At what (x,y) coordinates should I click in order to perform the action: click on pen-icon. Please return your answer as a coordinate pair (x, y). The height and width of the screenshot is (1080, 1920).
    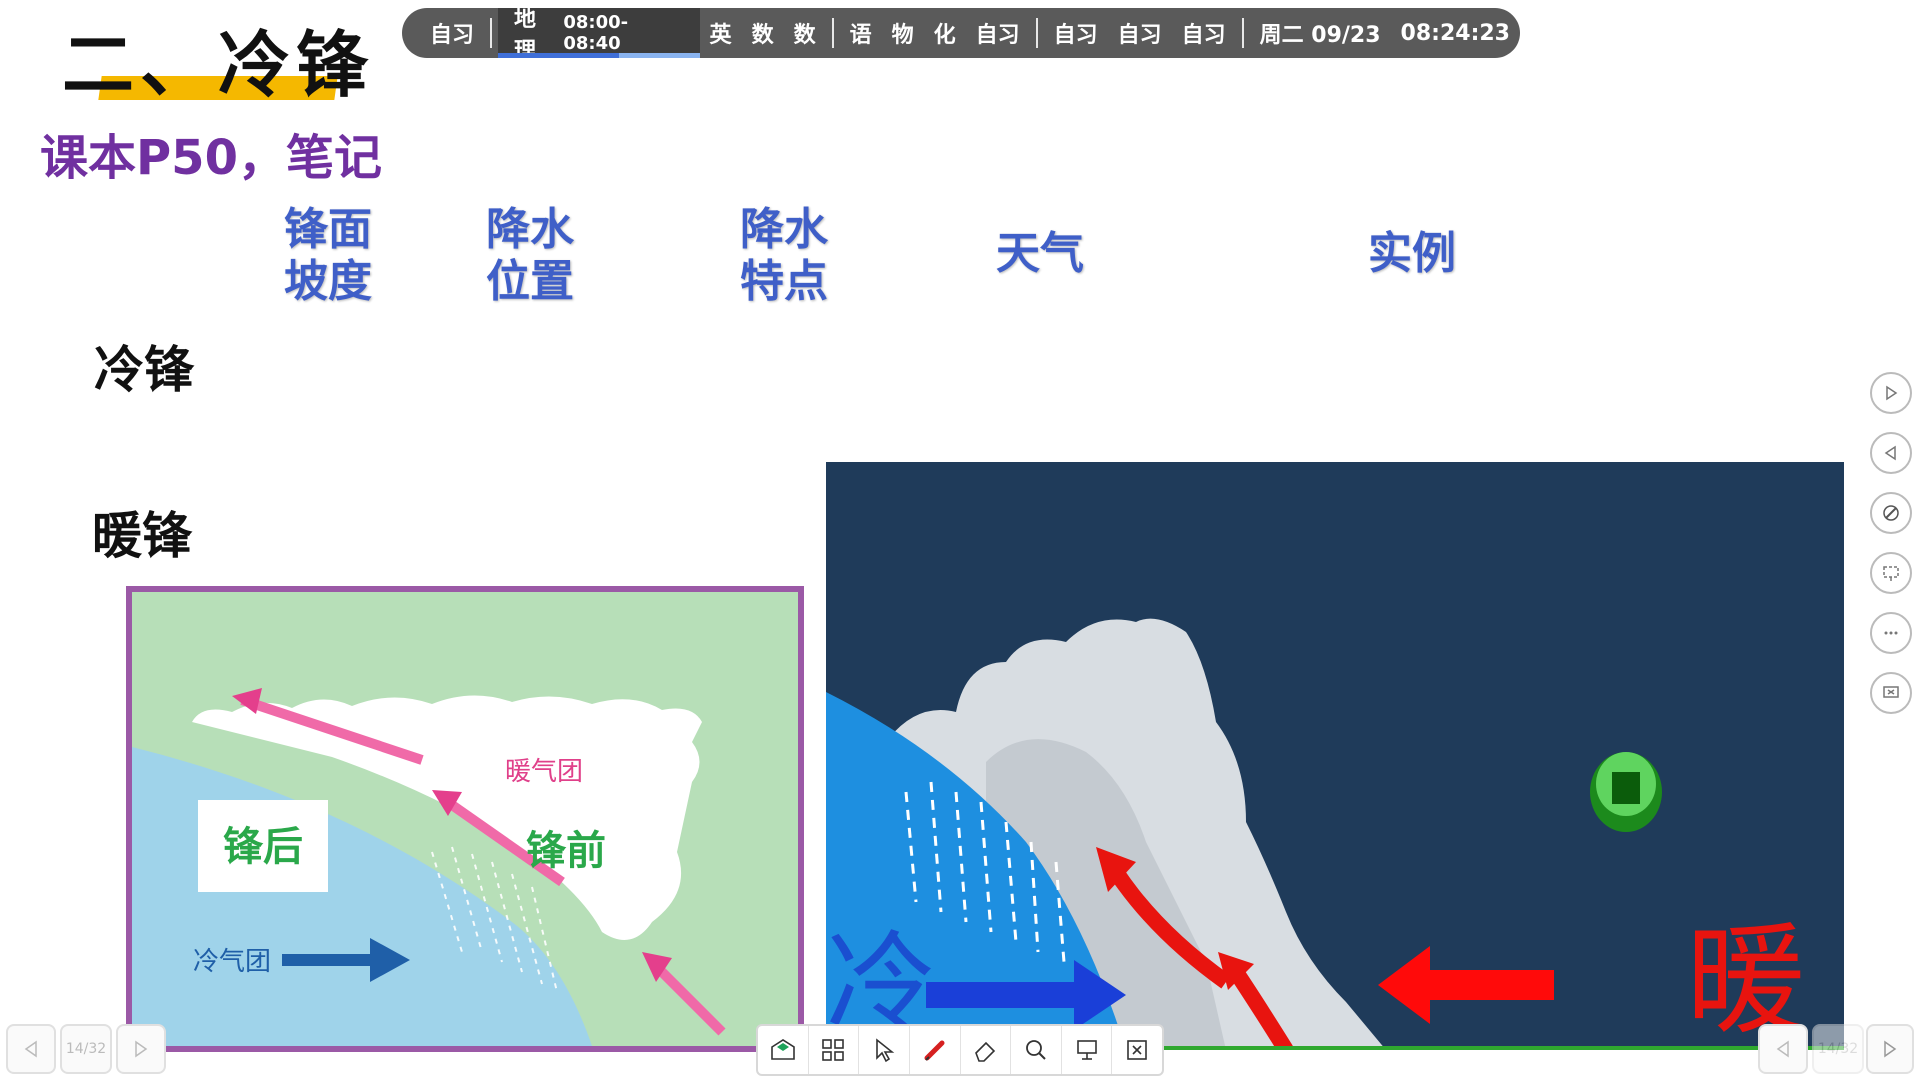
    Looking at the image, I should click on (1891, 513).